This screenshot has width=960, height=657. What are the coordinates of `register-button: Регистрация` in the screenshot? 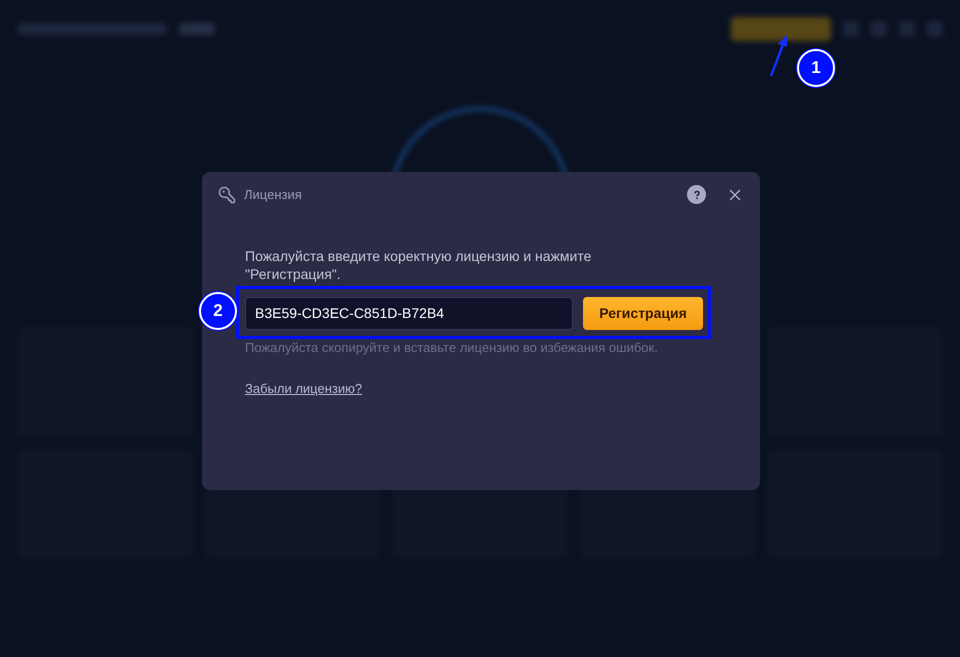 It's located at (643, 313).